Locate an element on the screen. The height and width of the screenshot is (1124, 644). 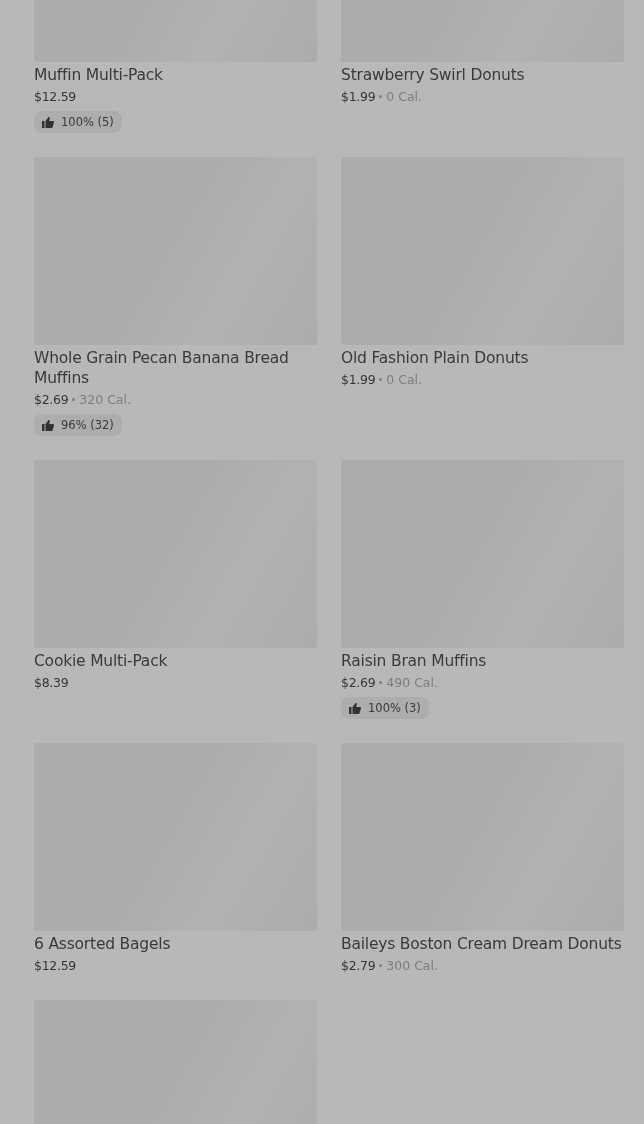
product-name: Baileys Boston Cream Dream Donuts is located at coordinates (482, 944).